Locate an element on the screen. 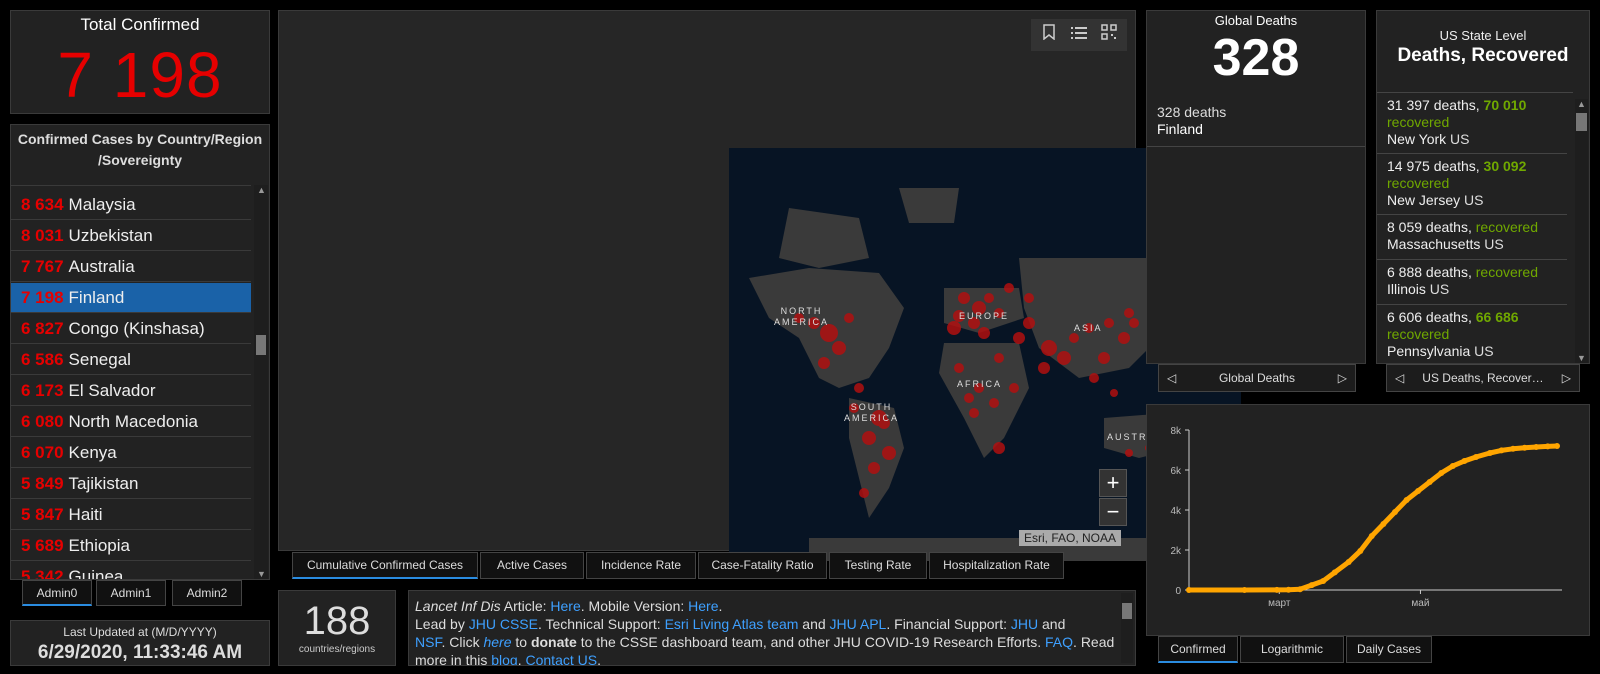 This screenshot has width=1600, height=674. us-state-item: 6 888 deaths, recovered Illinois US is located at coordinates (1472, 282).